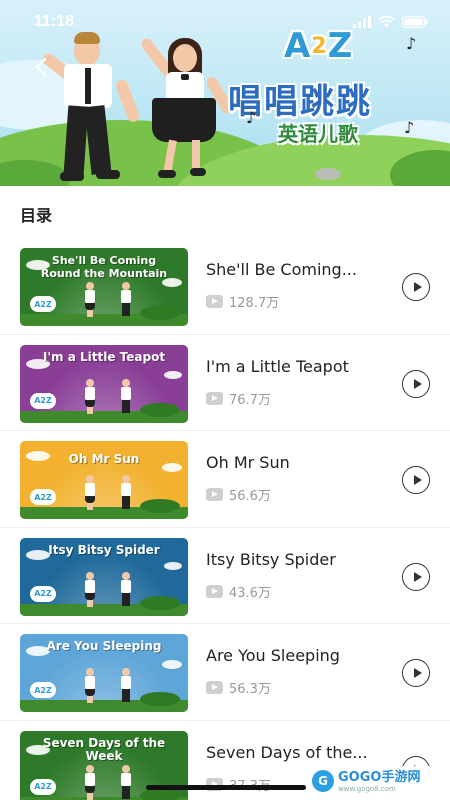 The image size is (450, 800). I want to click on status-time: 11:18, so click(54, 21).